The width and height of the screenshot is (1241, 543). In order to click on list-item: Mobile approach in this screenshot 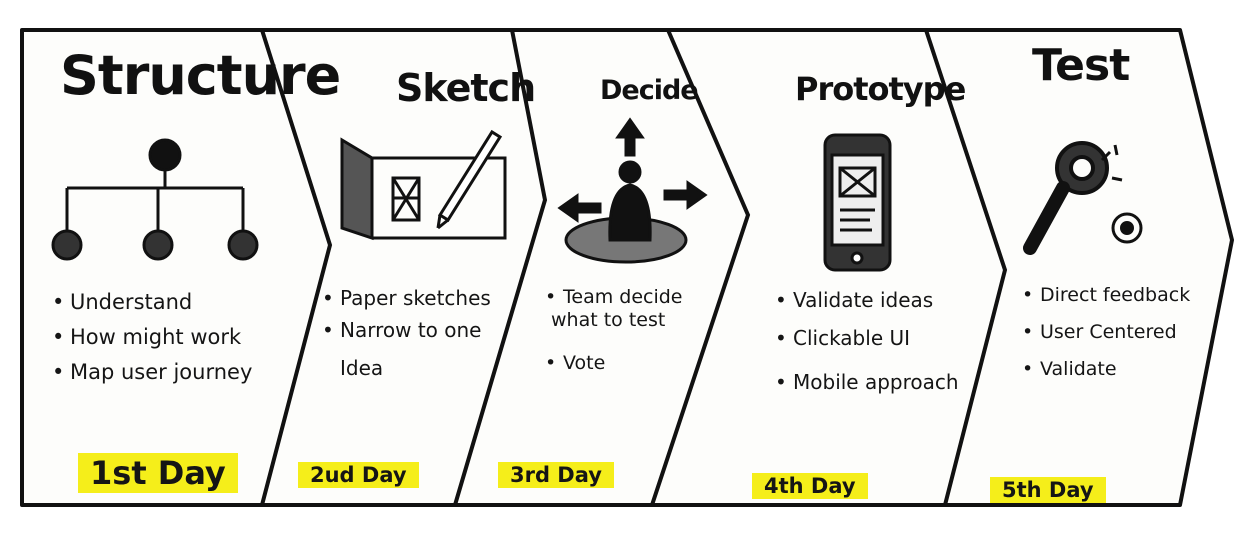, I will do `click(867, 382)`.